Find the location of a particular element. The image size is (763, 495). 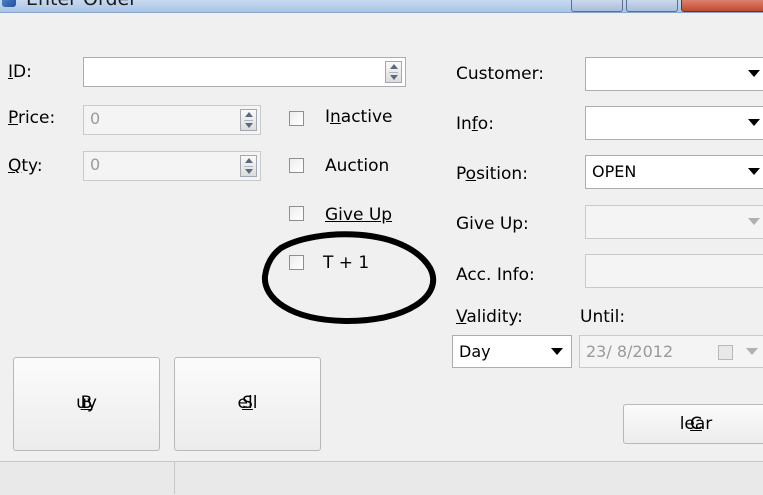

qty-spin-icon is located at coordinates (248, 166).